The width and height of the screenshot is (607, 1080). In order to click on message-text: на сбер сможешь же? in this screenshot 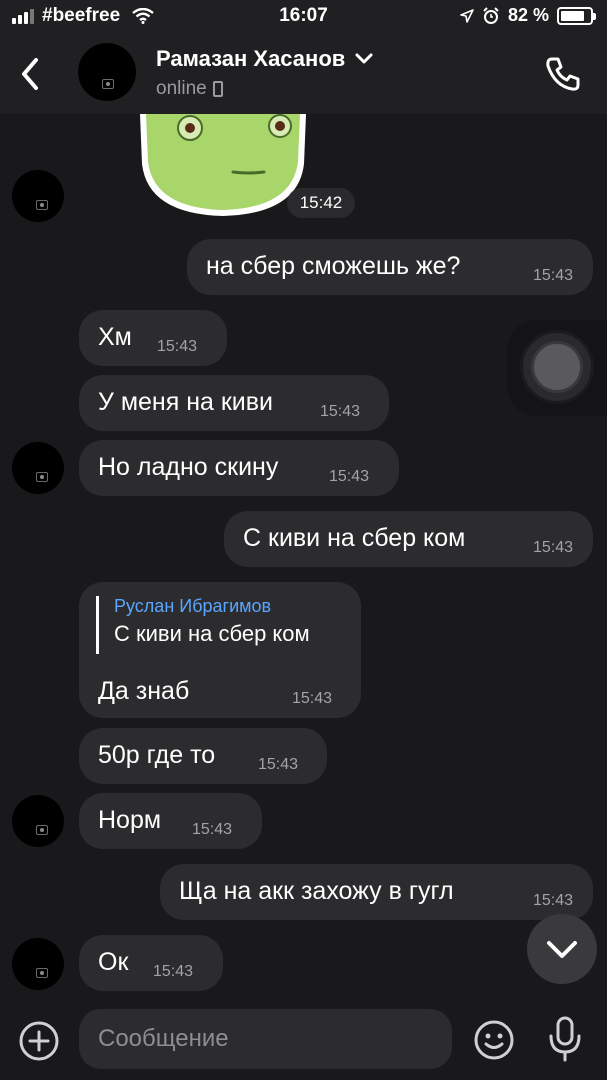, I will do `click(333, 266)`.